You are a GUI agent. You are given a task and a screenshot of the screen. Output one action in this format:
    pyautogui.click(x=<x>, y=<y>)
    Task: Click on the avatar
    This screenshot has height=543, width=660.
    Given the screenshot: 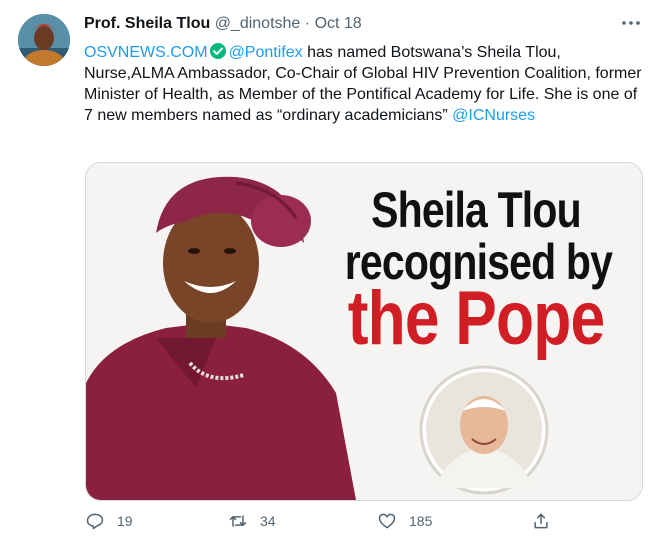 What is the action you would take?
    pyautogui.click(x=44, y=40)
    